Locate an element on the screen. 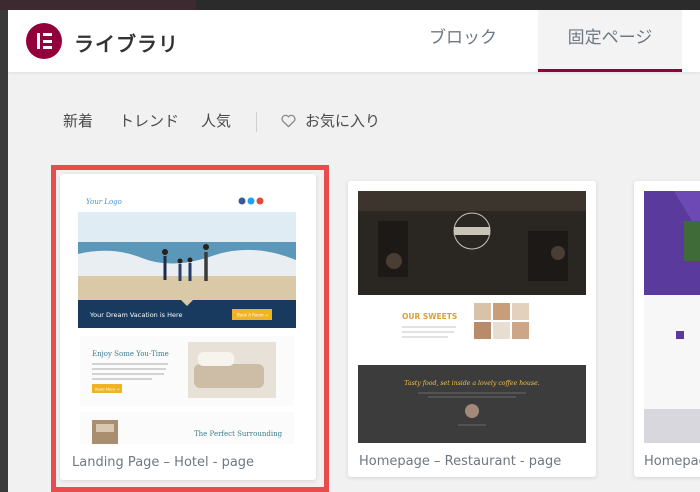 The width and height of the screenshot is (700, 492). filter-bar: 新着 トレンド 人気 お気に入り is located at coordinates (354, 122).